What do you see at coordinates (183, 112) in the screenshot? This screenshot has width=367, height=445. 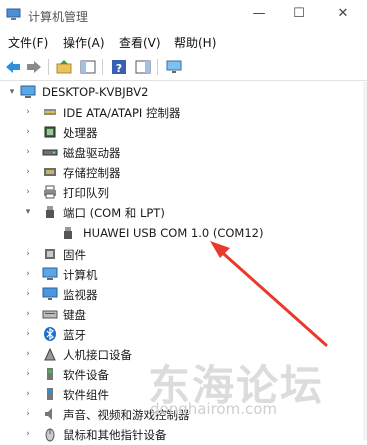 I see `tree-item-ide: › IDE ATA/ATAPI 控制器` at bounding box center [183, 112].